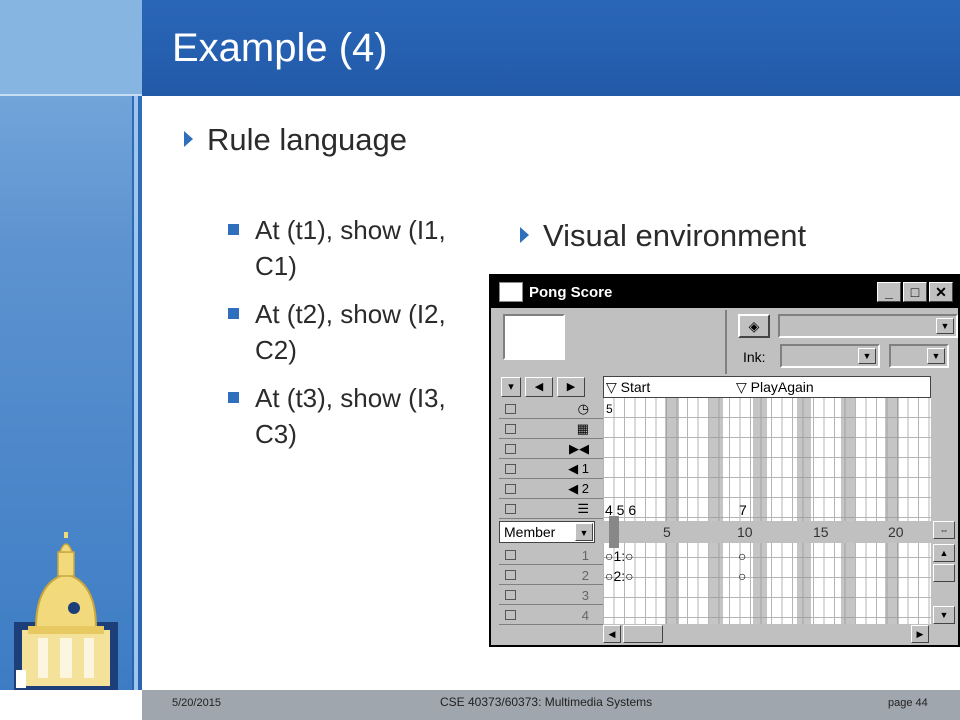 The image size is (960, 720). What do you see at coordinates (619, 556) in the screenshot?
I see `sprite-span-1: ○1:○` at bounding box center [619, 556].